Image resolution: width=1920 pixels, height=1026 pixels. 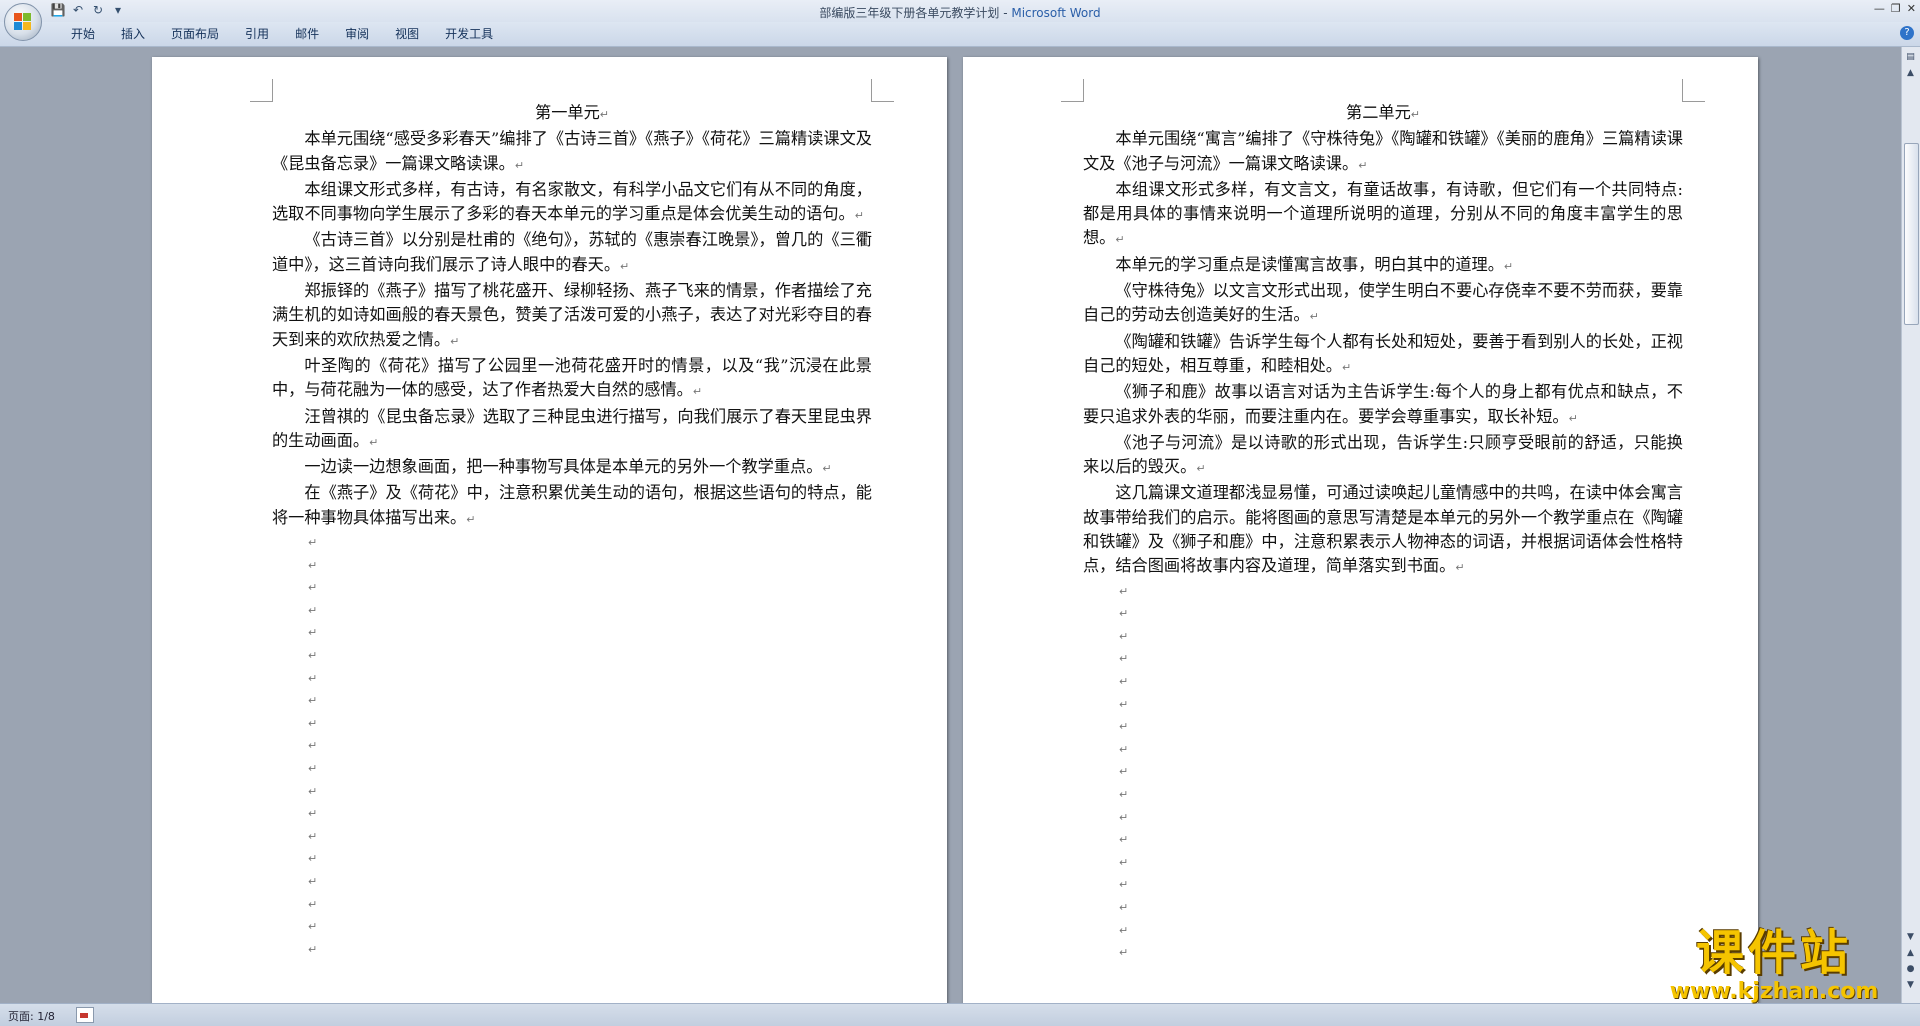 What do you see at coordinates (133, 34) in the screenshot?
I see `tab-2: 插入` at bounding box center [133, 34].